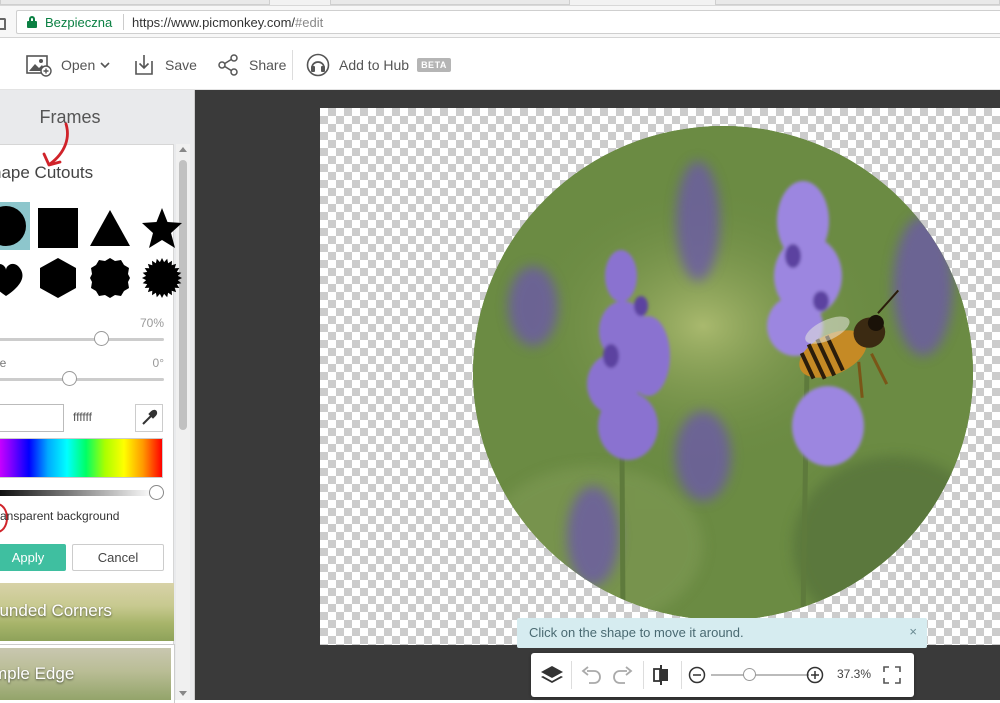 The height and width of the screenshot is (703, 1000). I want to click on fullscreen-button, so click(892, 675).